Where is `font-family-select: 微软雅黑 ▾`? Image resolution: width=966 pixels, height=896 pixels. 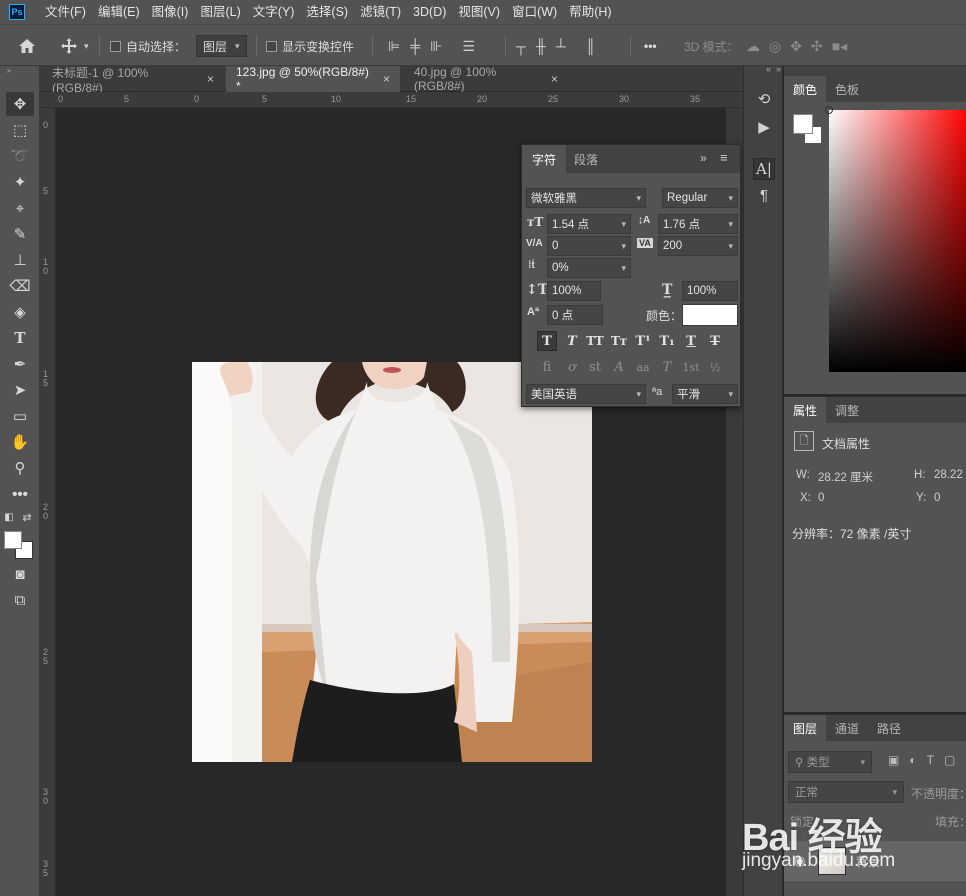
font-family-select: 微软雅黑 ▾ is located at coordinates (586, 198).